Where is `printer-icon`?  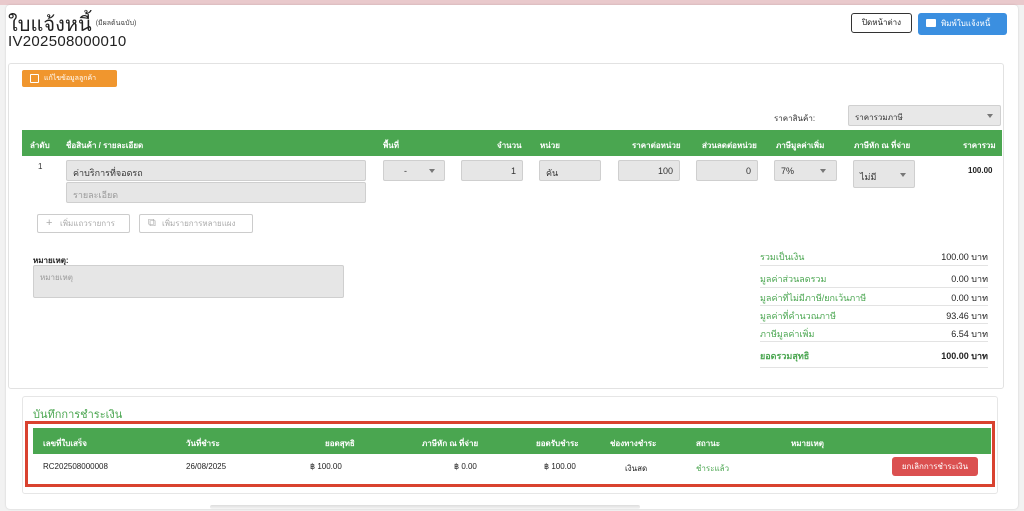 printer-icon is located at coordinates (931, 23).